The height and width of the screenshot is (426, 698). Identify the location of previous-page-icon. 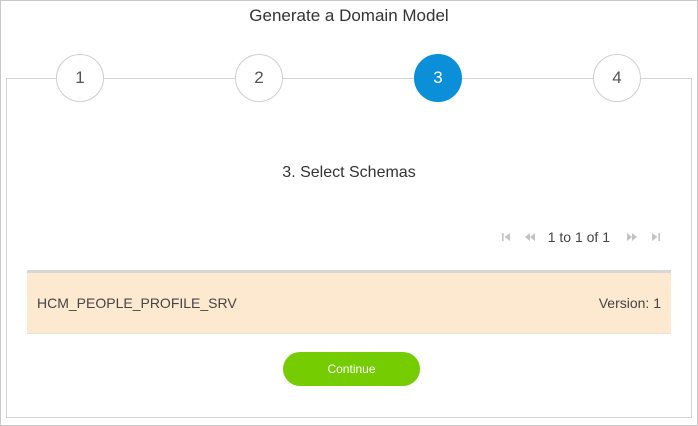
(530, 237).